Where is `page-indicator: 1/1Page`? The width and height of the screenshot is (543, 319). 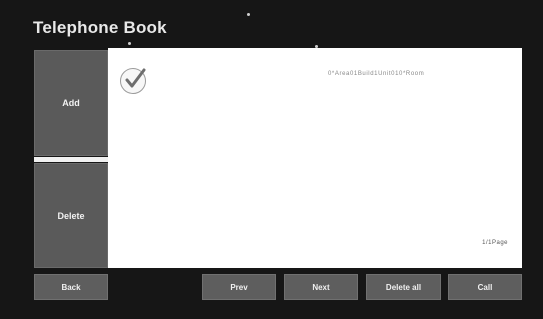 page-indicator: 1/1Page is located at coordinates (495, 243).